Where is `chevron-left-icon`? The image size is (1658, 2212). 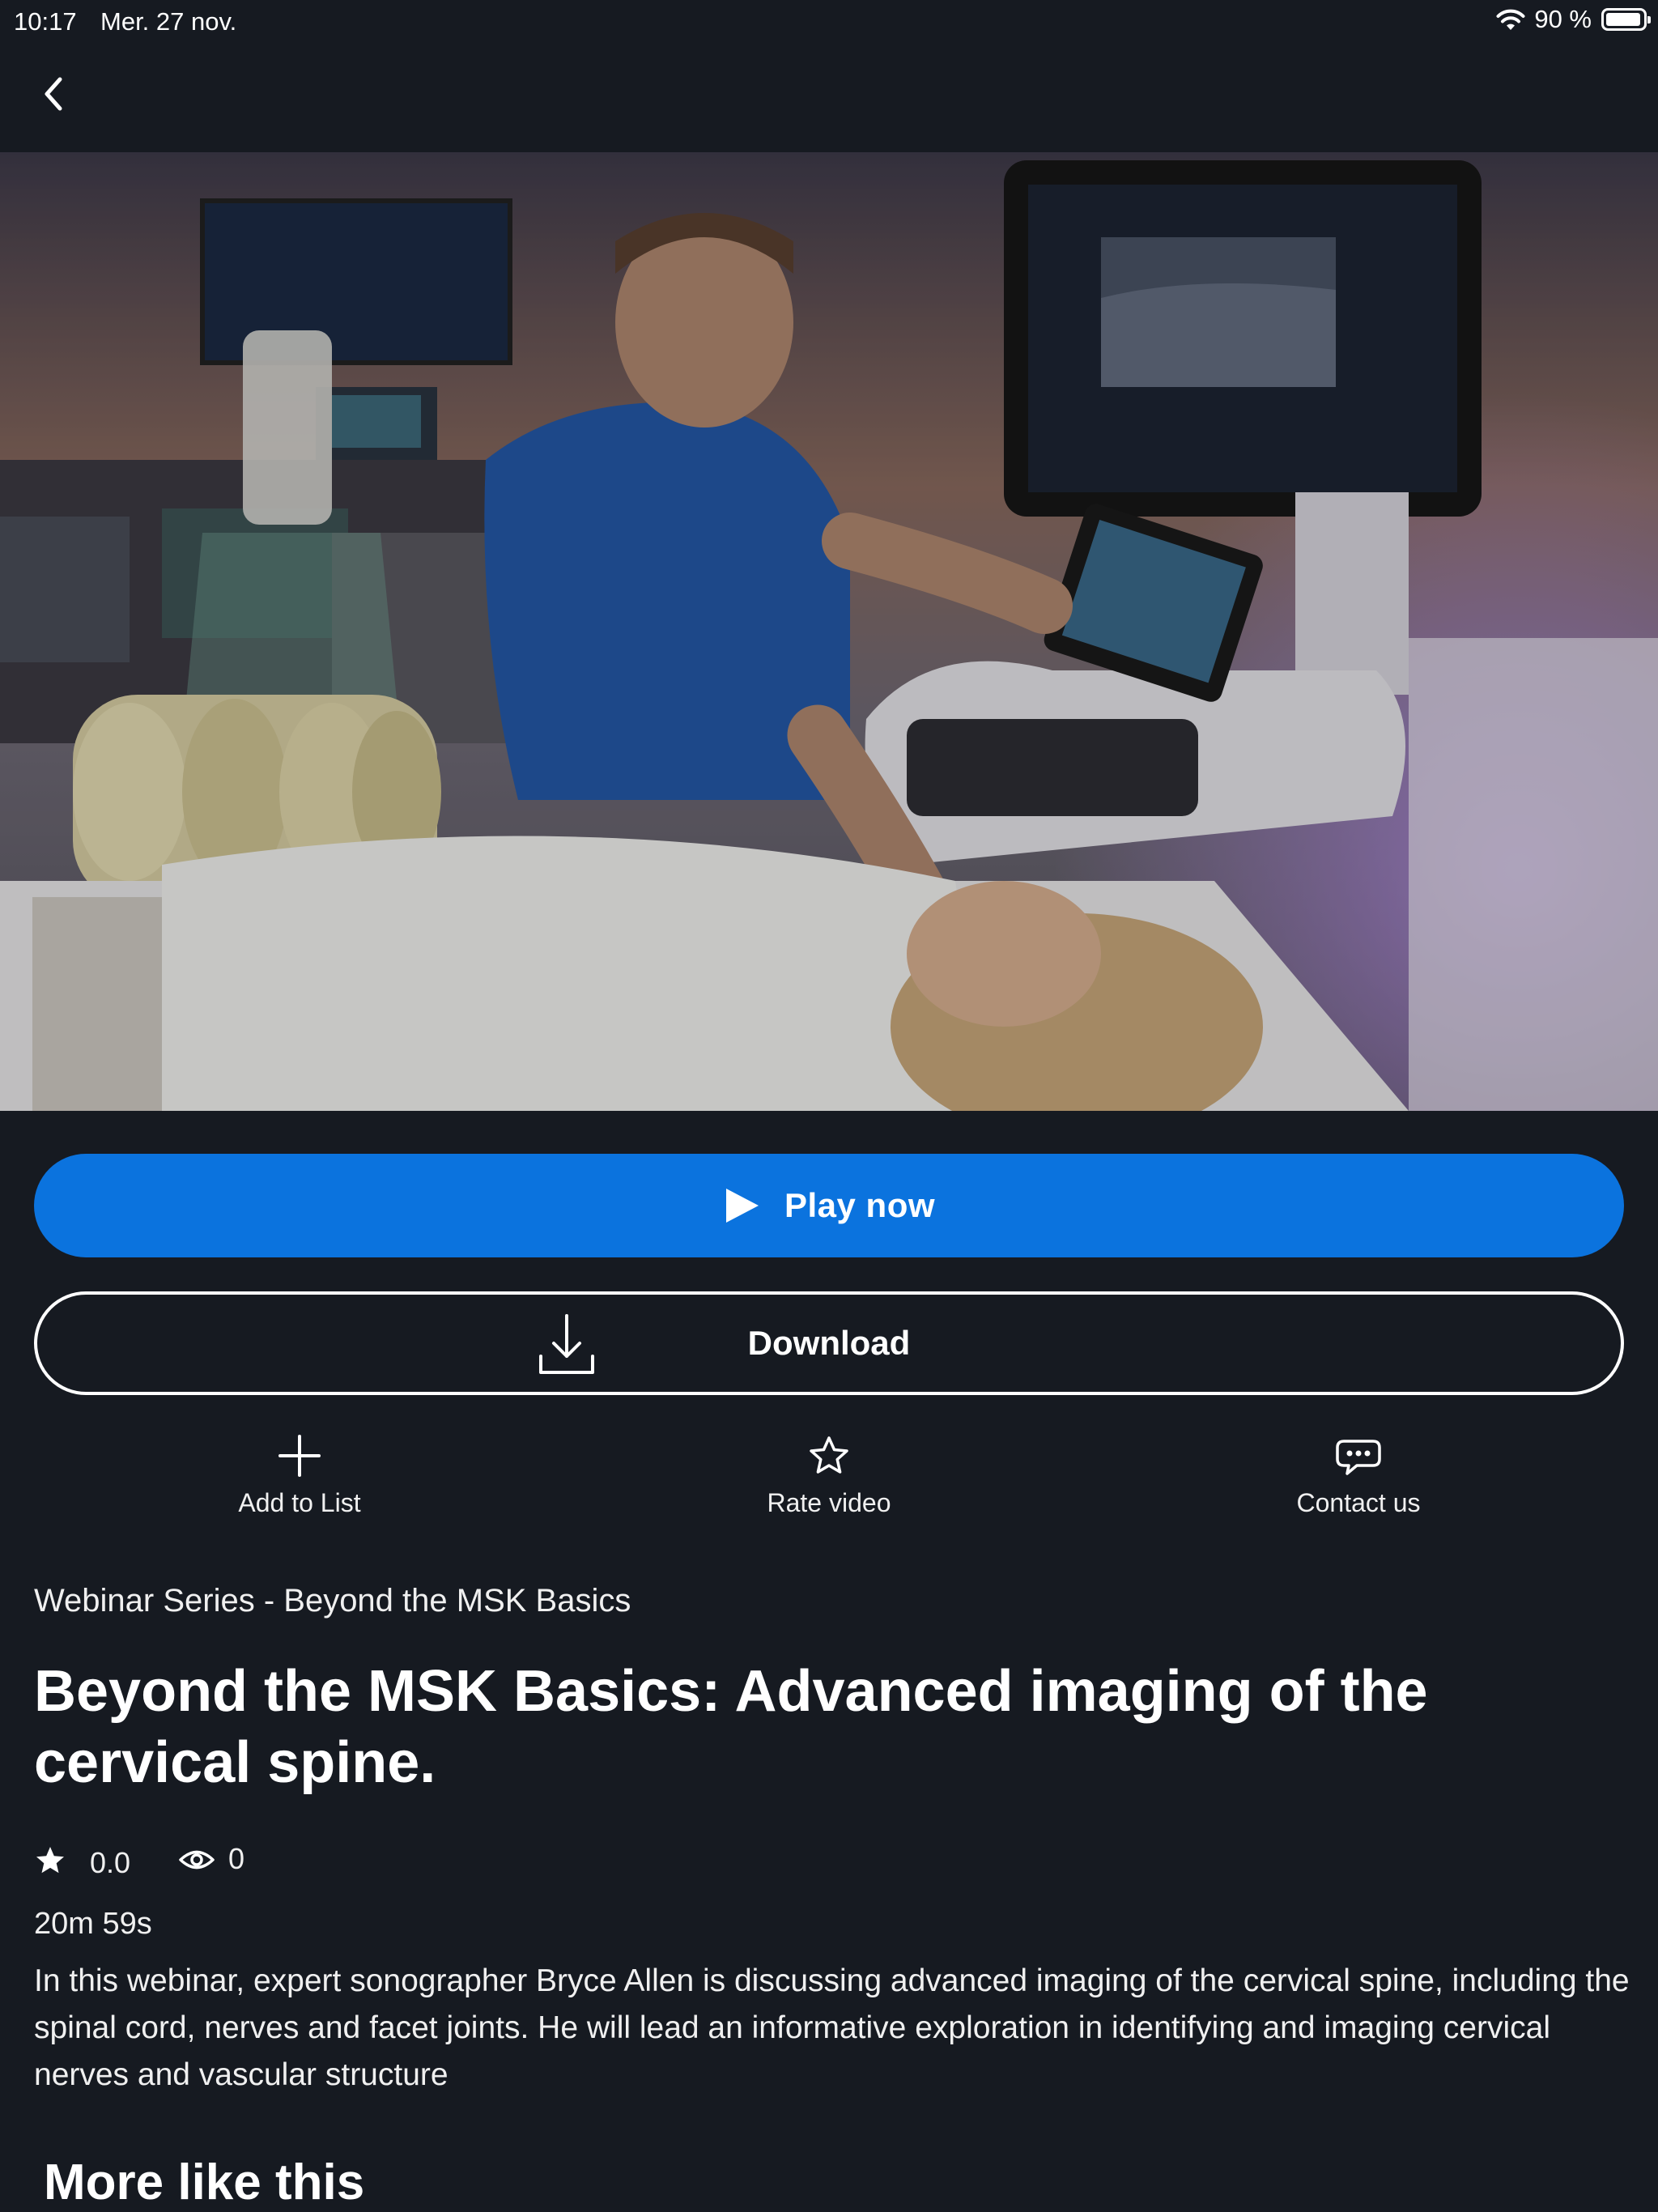 chevron-left-icon is located at coordinates (53, 94).